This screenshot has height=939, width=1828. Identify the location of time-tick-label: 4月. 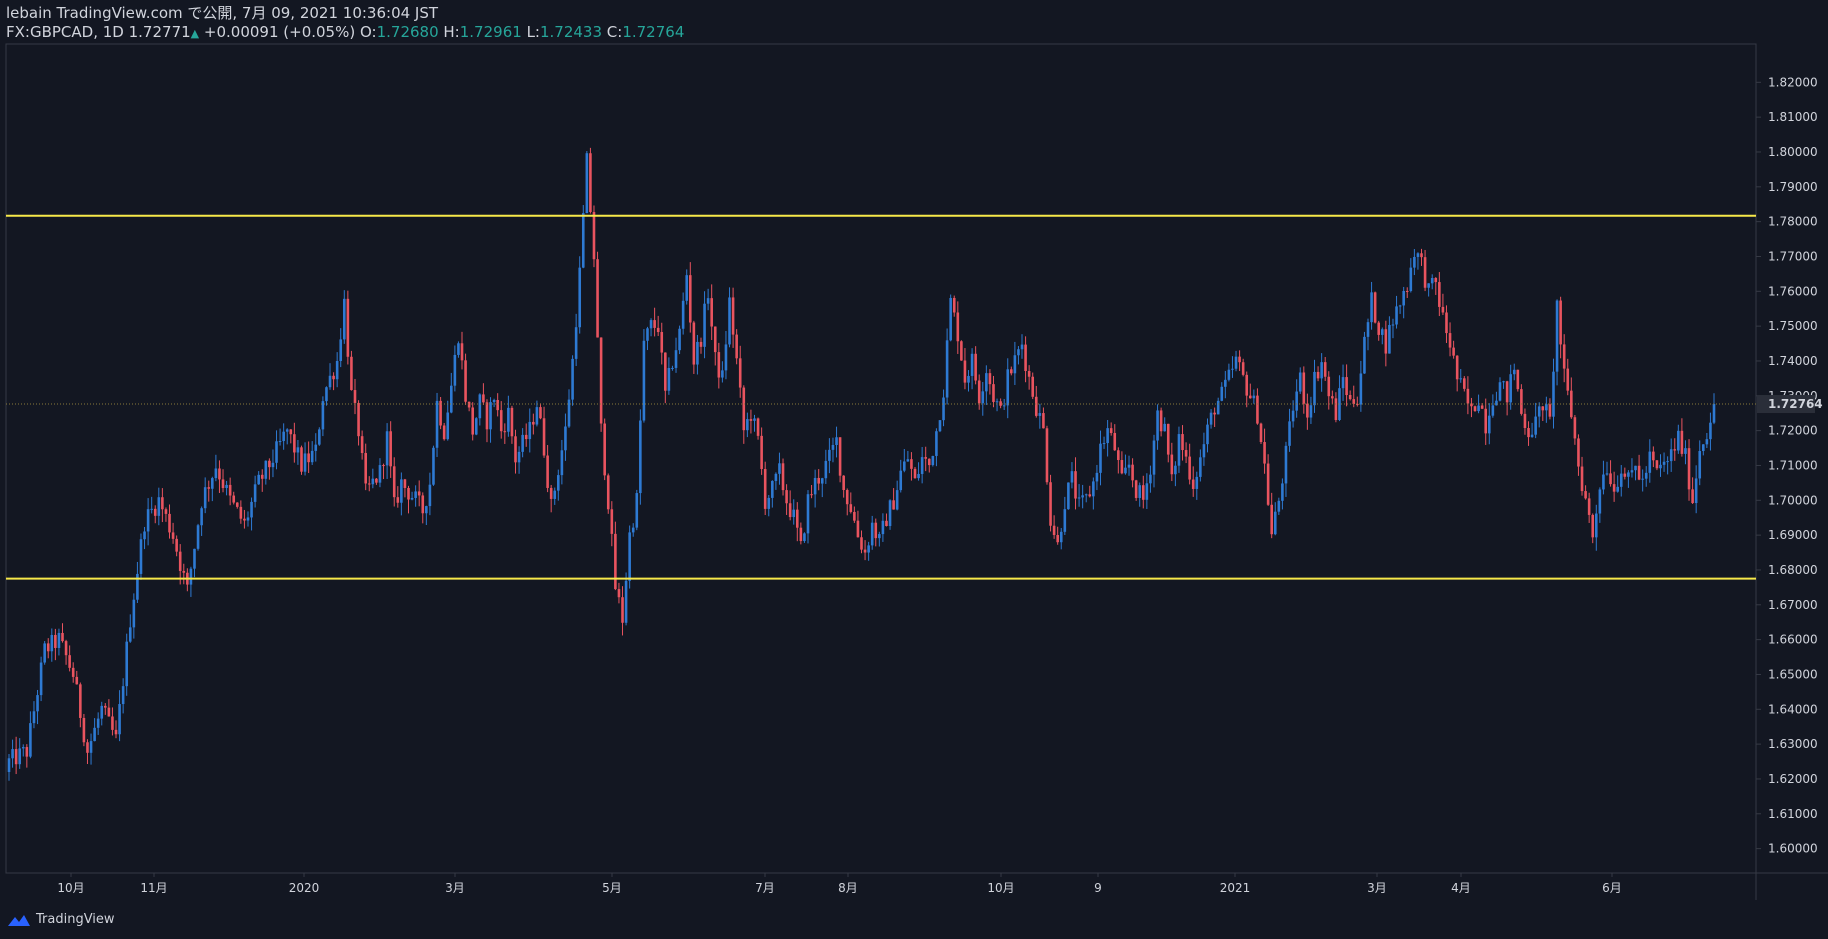
(1461, 888).